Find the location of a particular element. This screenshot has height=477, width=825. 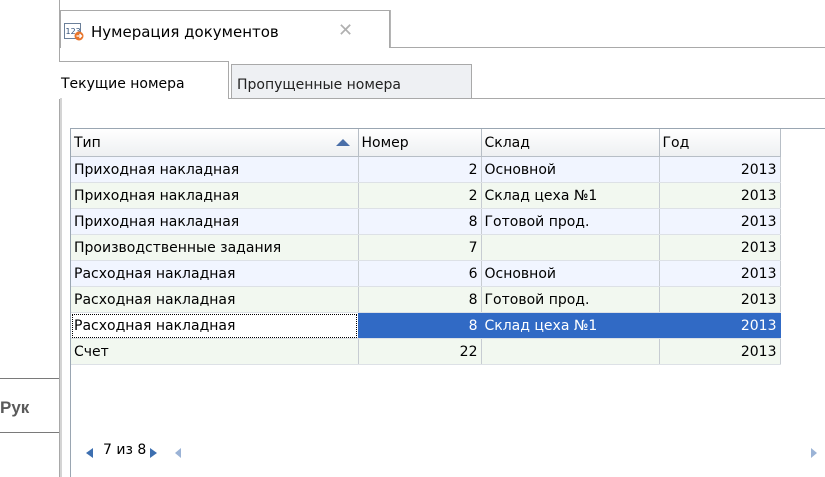

numbering-icon: 123 is located at coordinates (74, 32).